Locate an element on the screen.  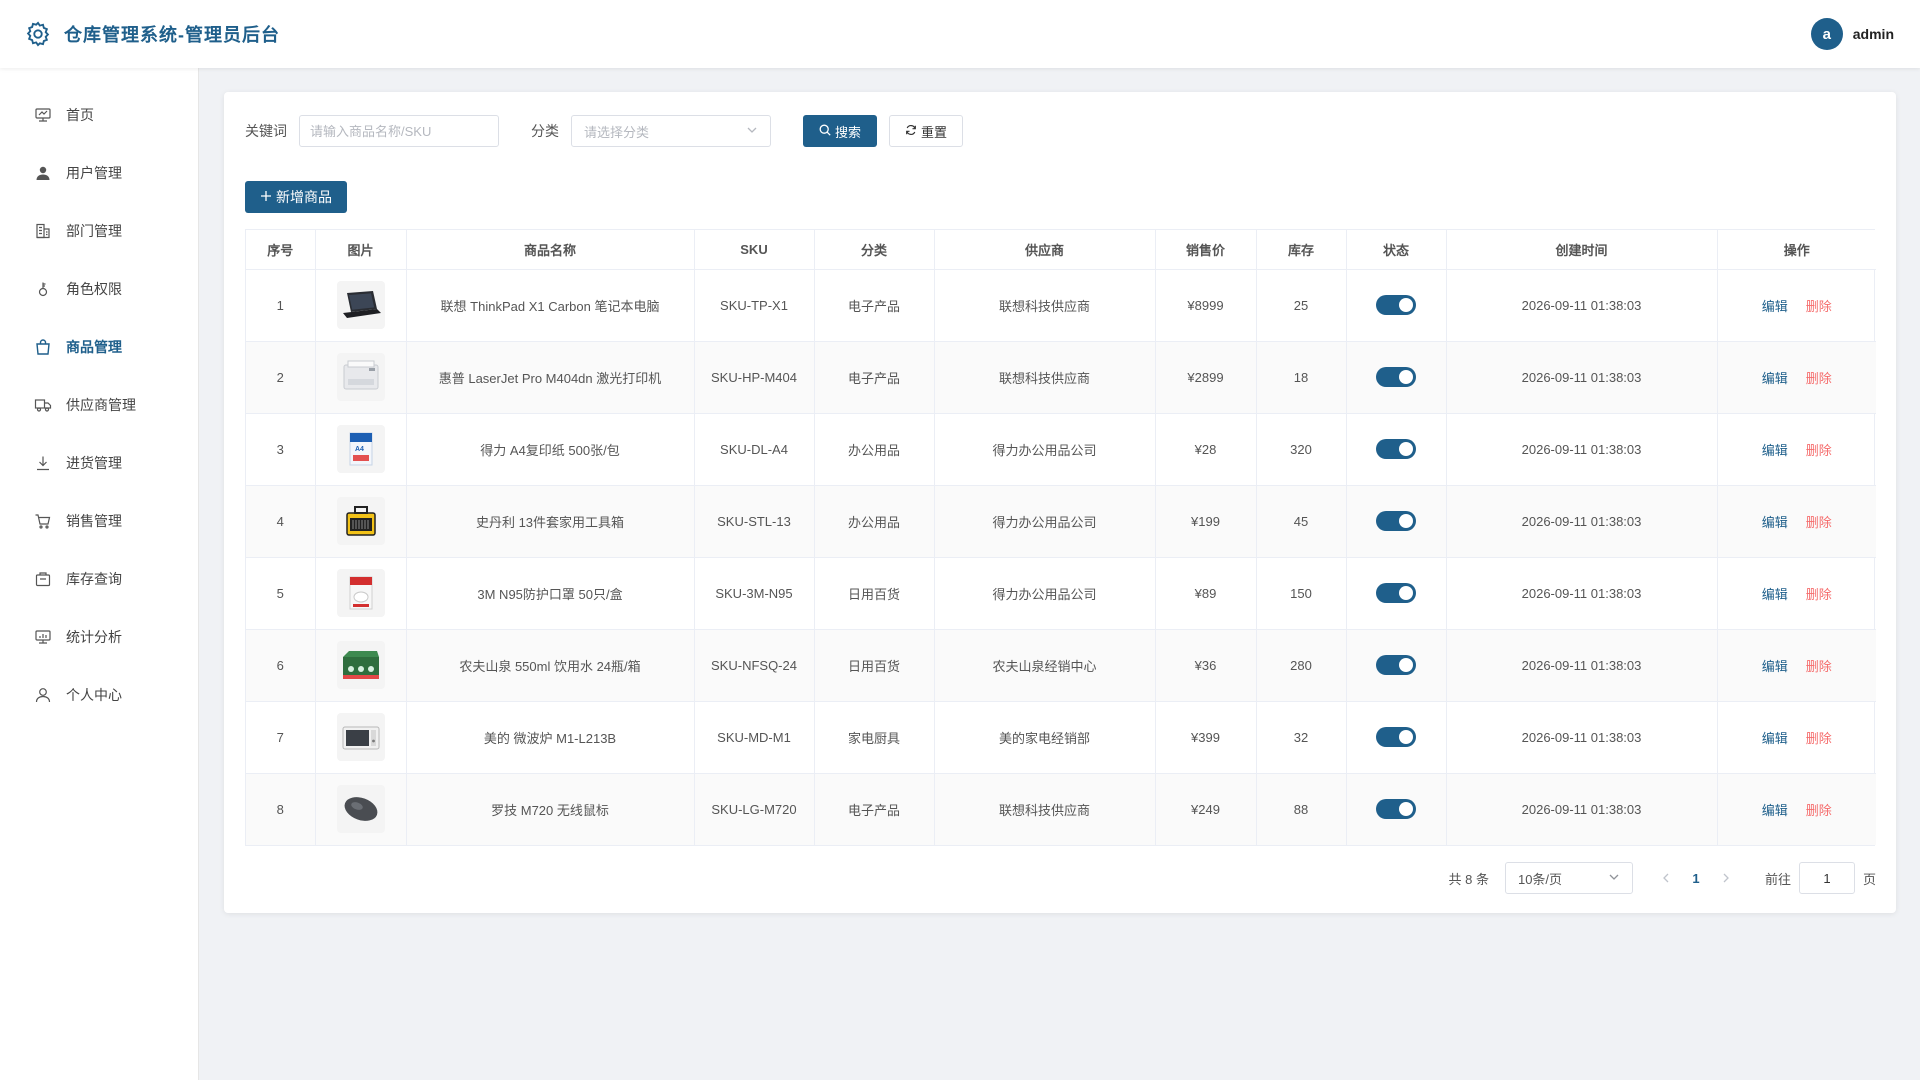
col-header-price: 销售价 is located at coordinates (1206, 250).